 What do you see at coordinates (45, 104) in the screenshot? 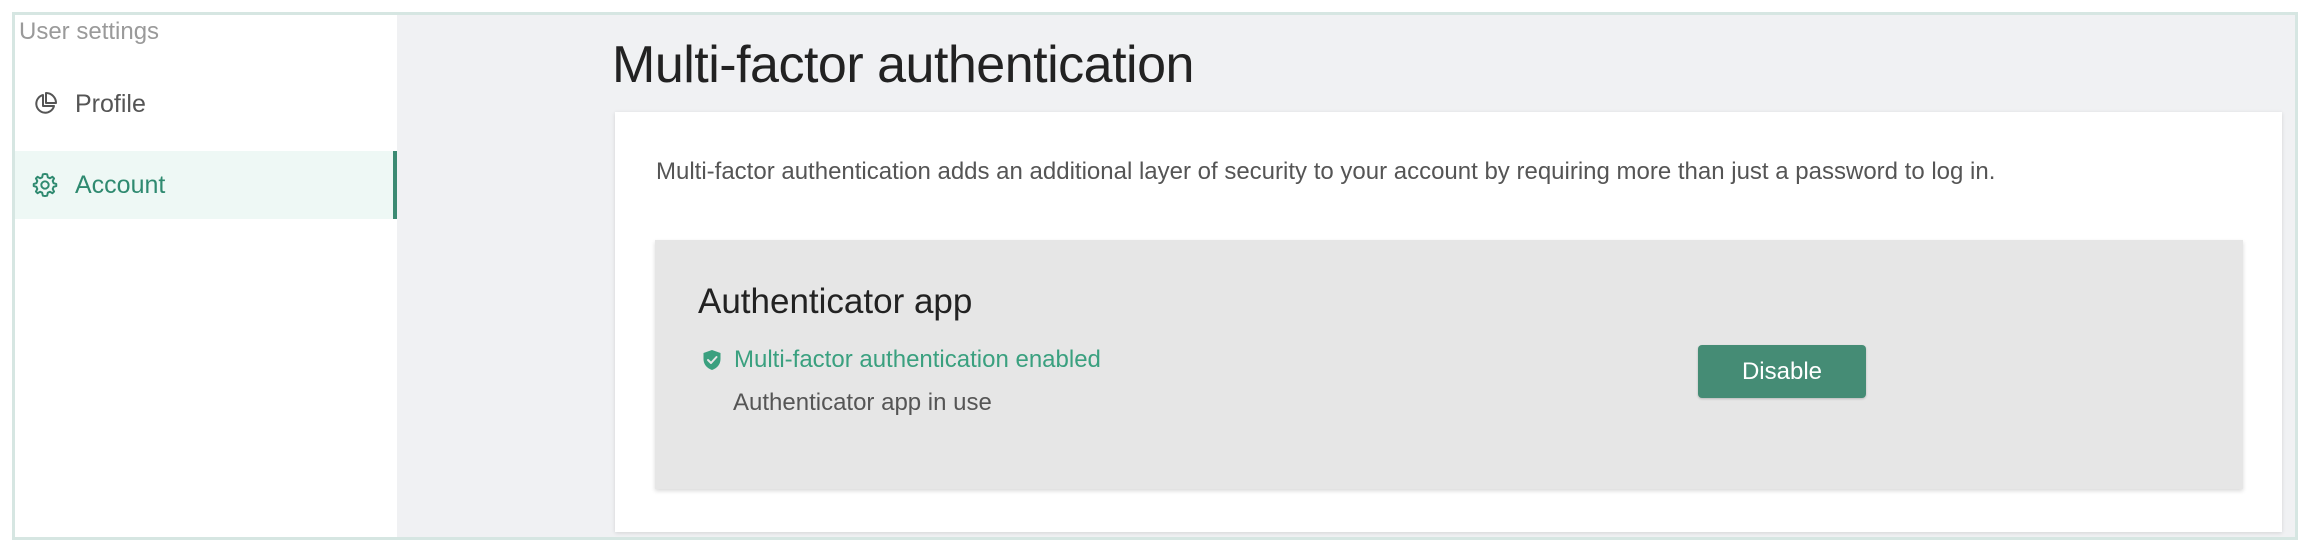
I see `pie-chart-icon` at bounding box center [45, 104].